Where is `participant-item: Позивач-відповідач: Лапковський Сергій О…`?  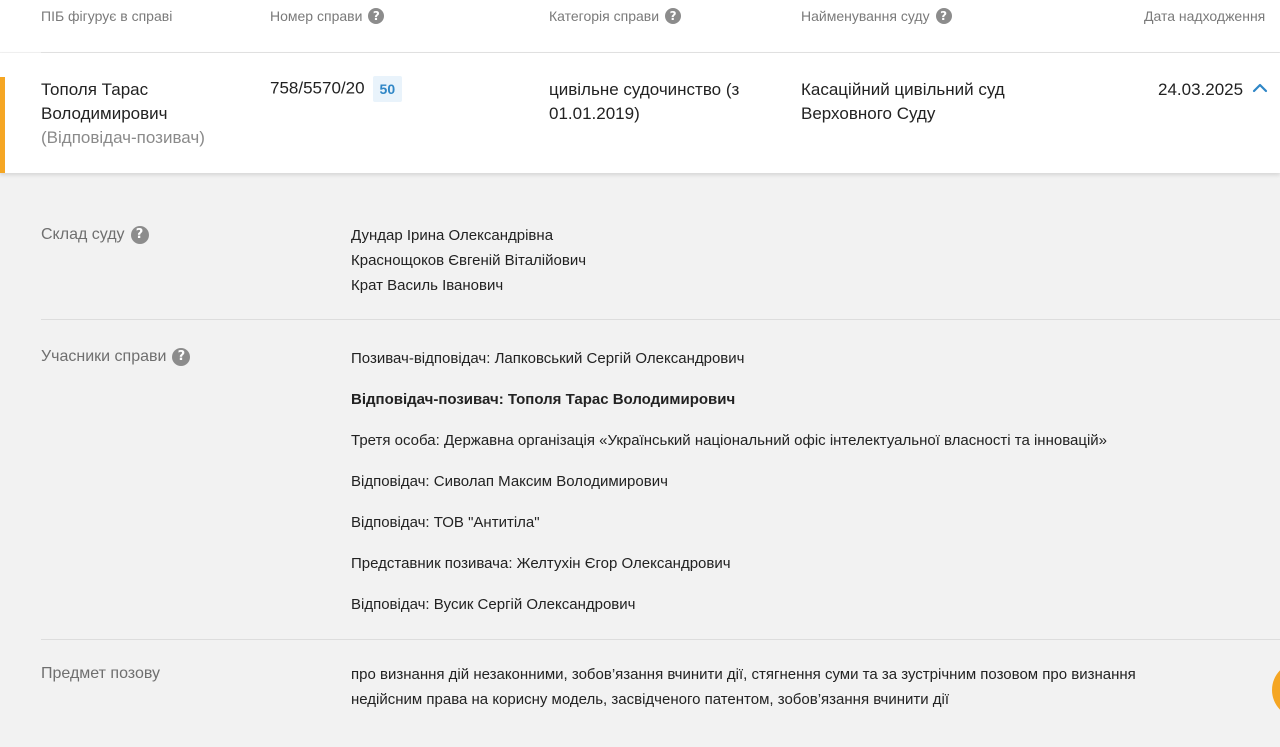 participant-item: Позивач-відповідач: Лапковський Сергій О… is located at coordinates (548, 358).